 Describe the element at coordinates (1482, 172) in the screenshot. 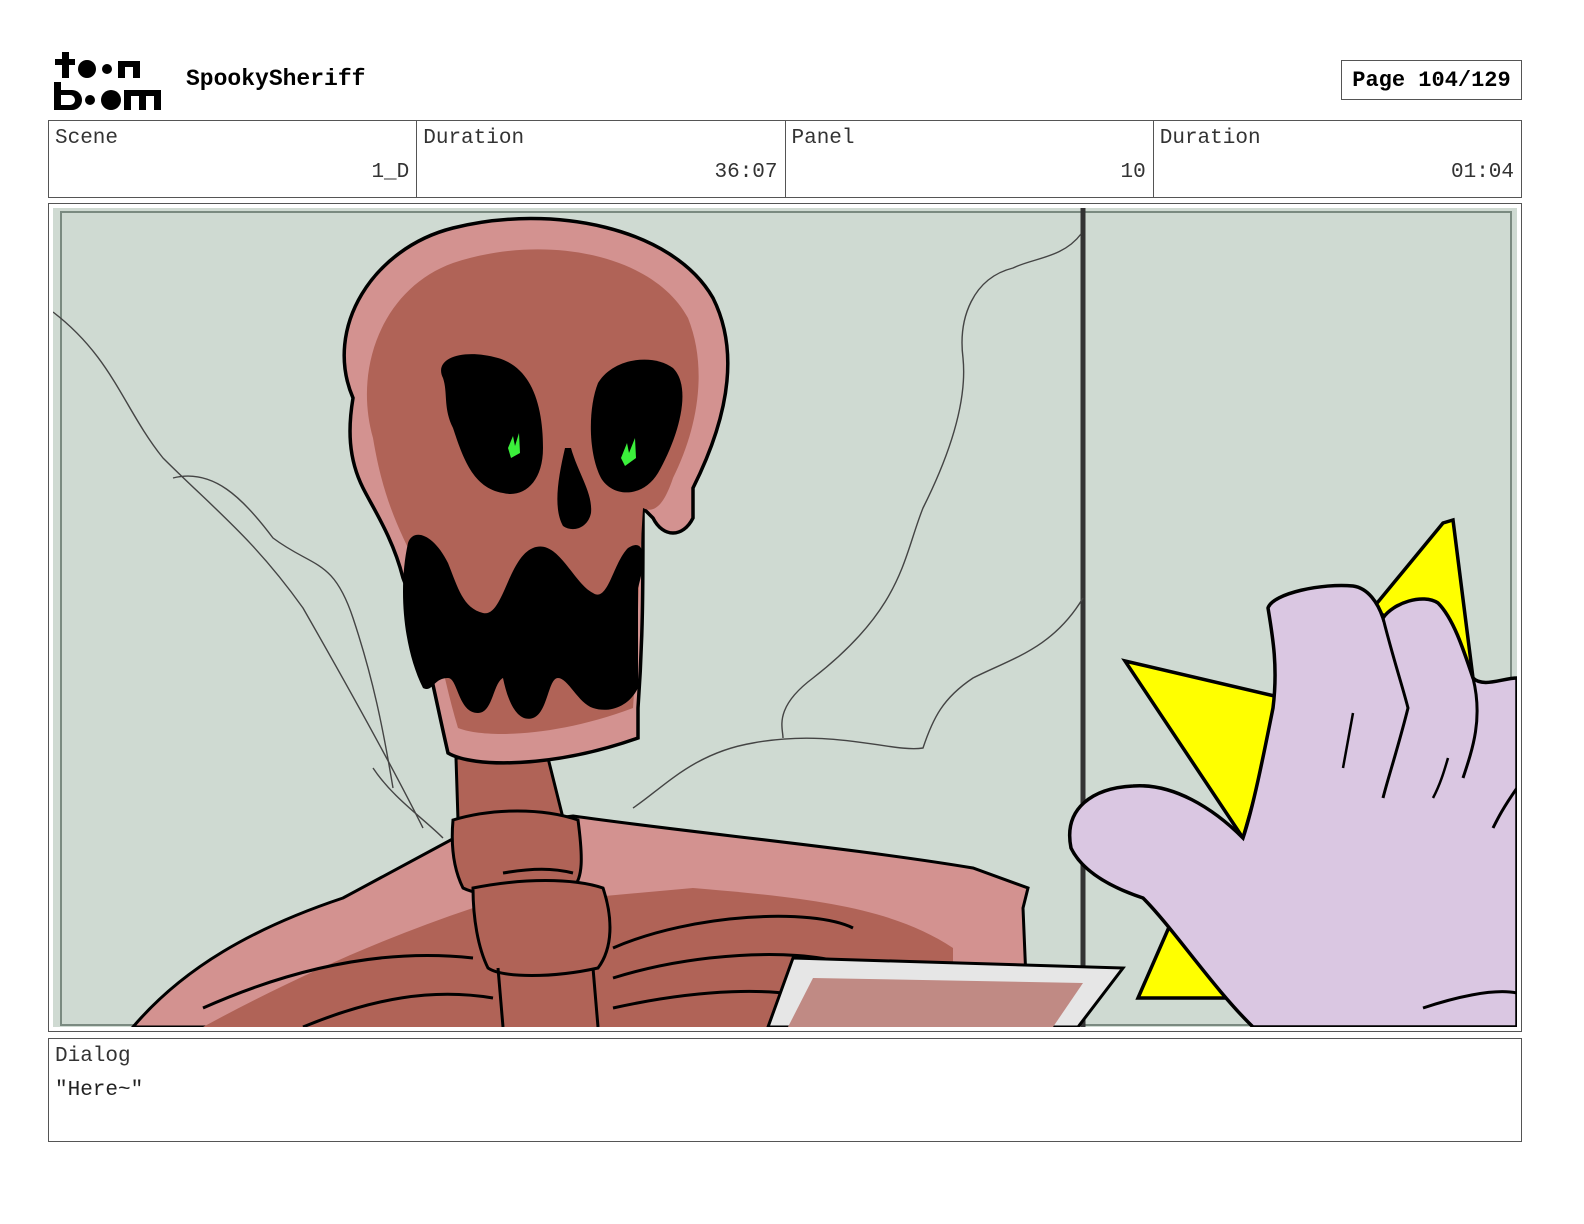

I see `panel-duration-value: 01:04` at that location.